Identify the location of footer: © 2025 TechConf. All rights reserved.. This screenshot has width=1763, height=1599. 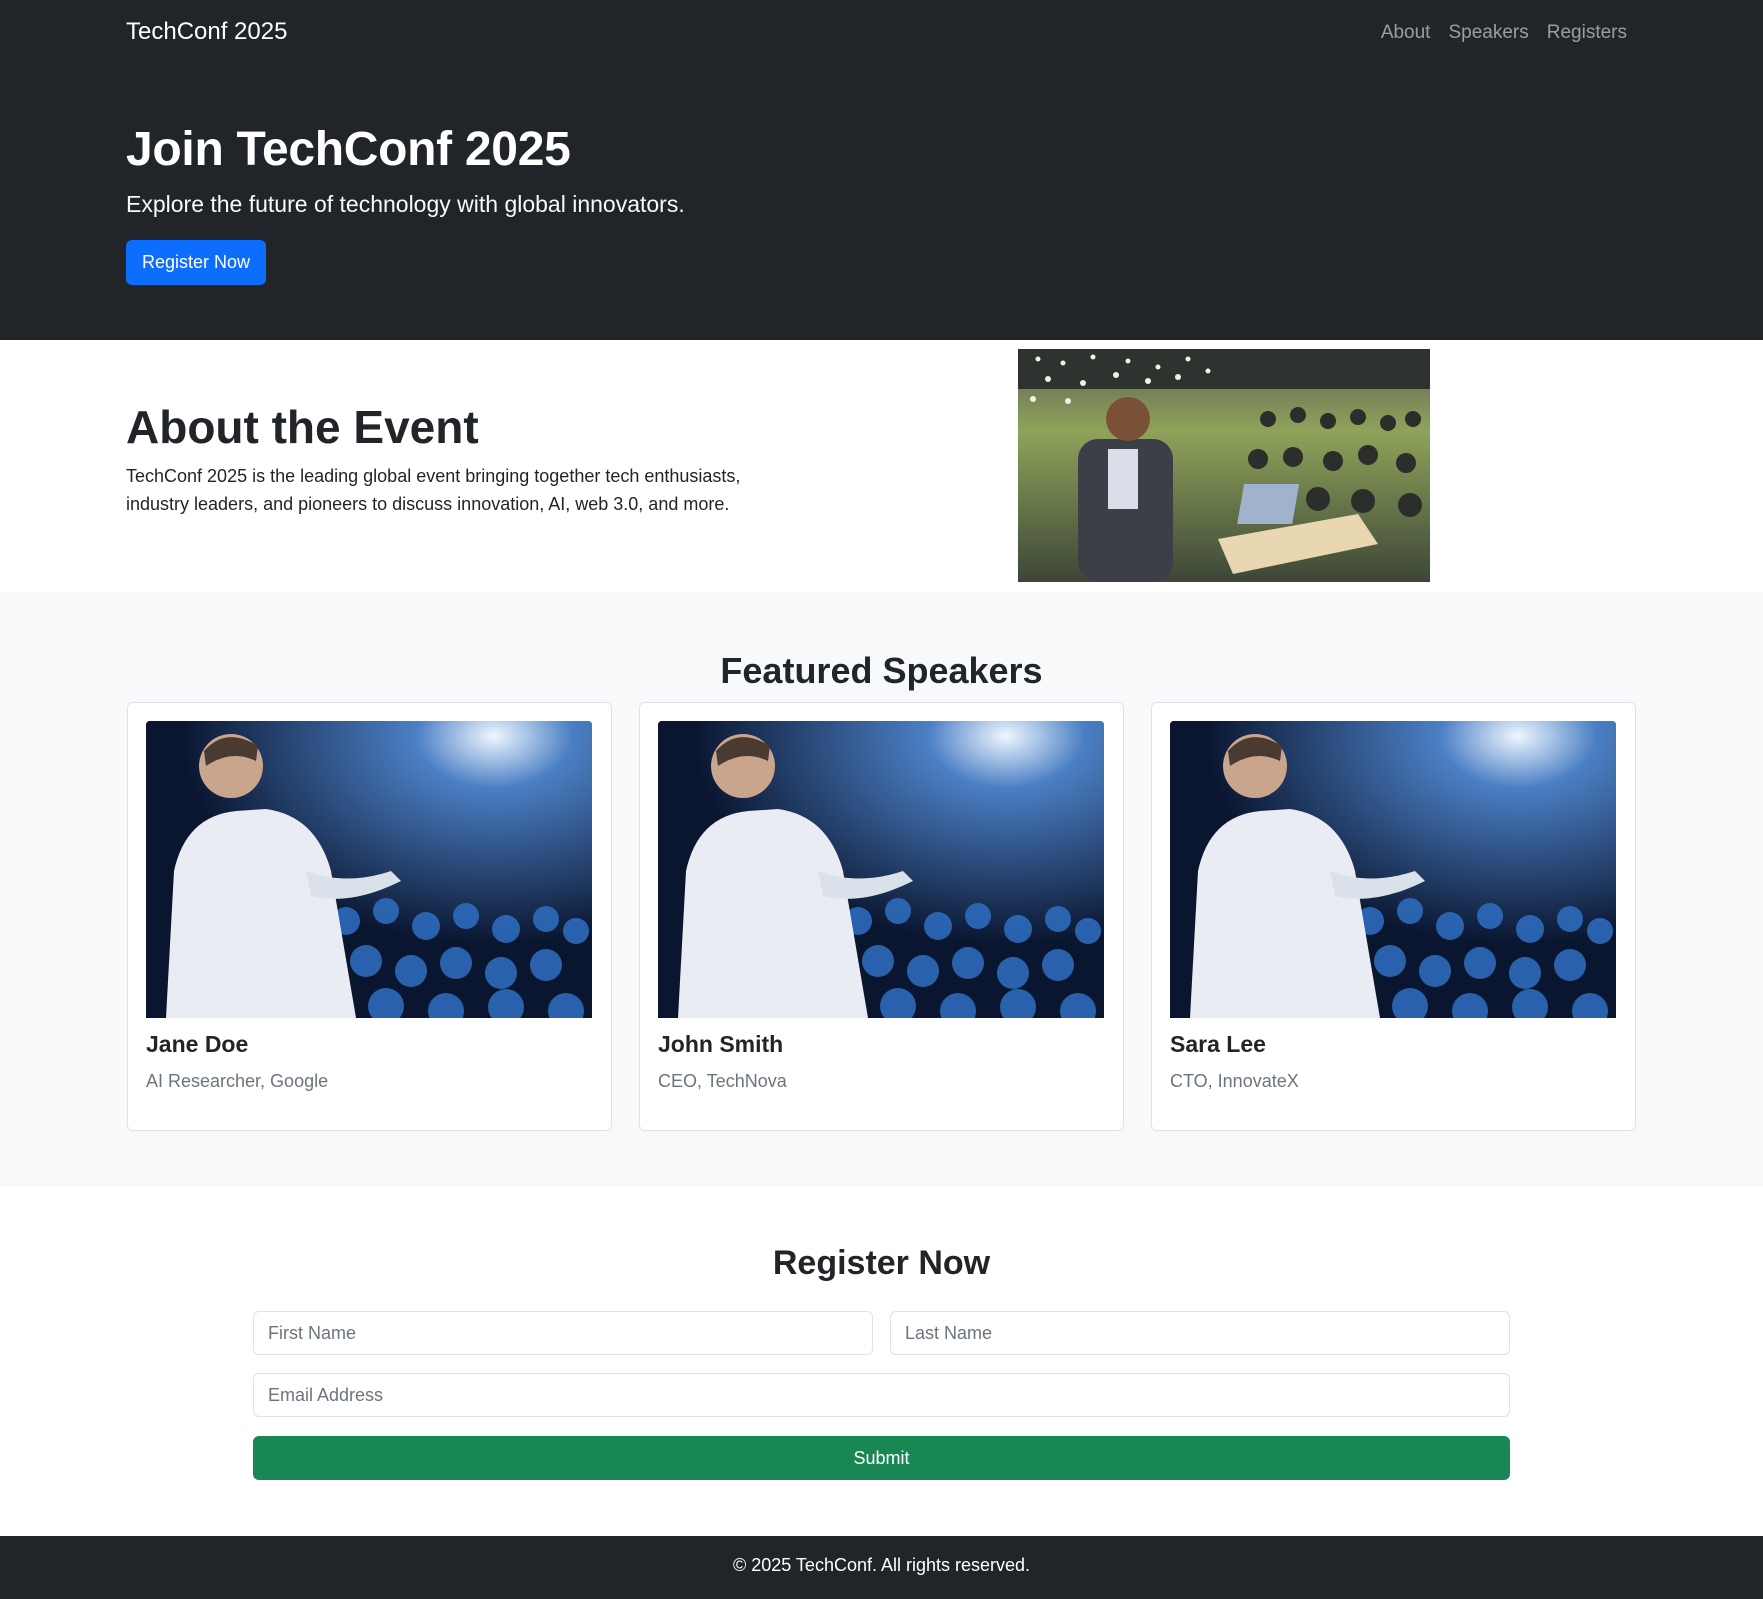
(881, 1567).